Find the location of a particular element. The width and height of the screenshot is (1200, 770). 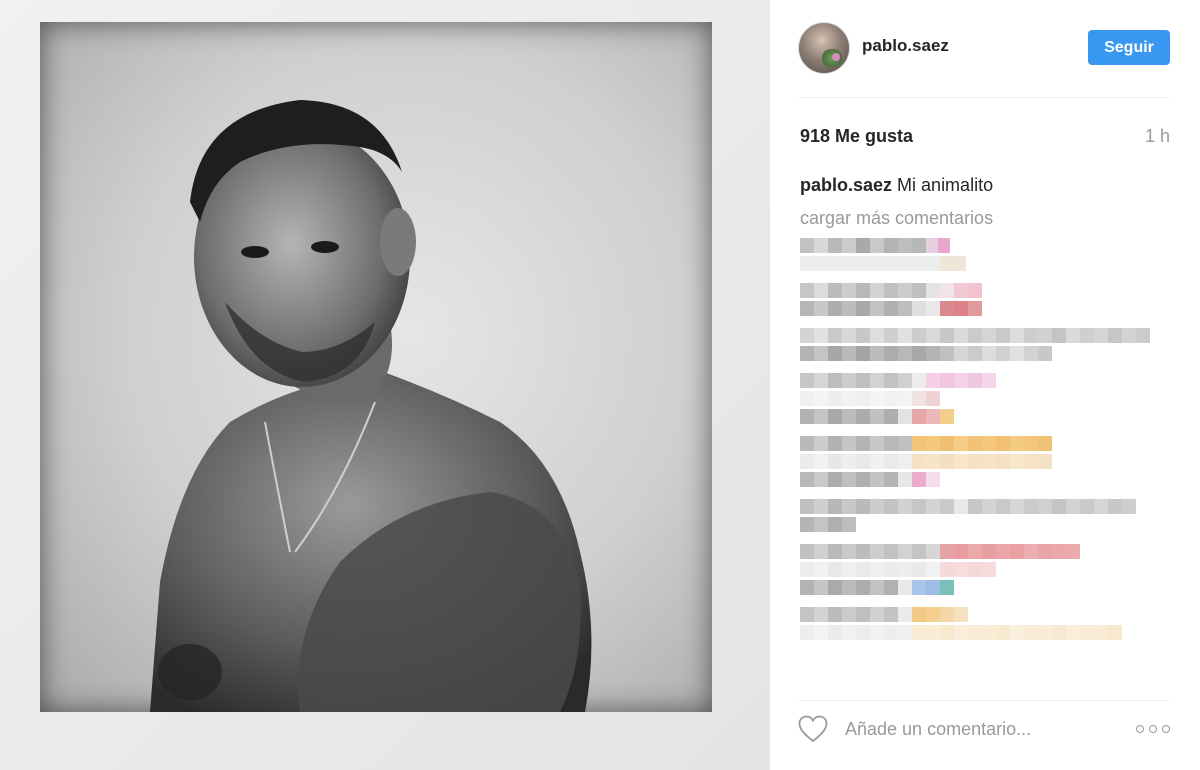

post-timestamp: 1 h is located at coordinates (1157, 136).